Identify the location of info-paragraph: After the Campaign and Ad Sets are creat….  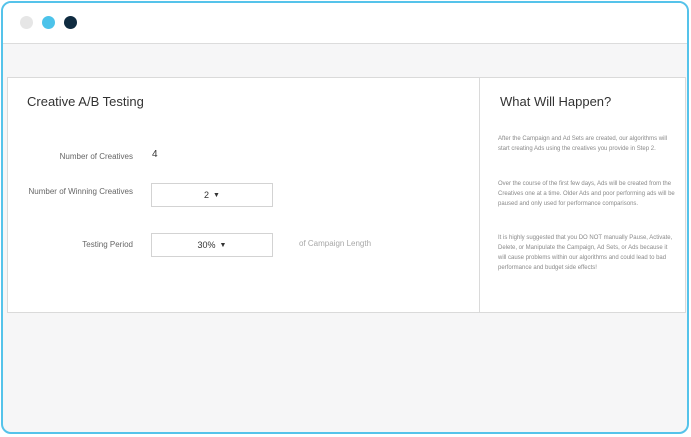
(583, 144).